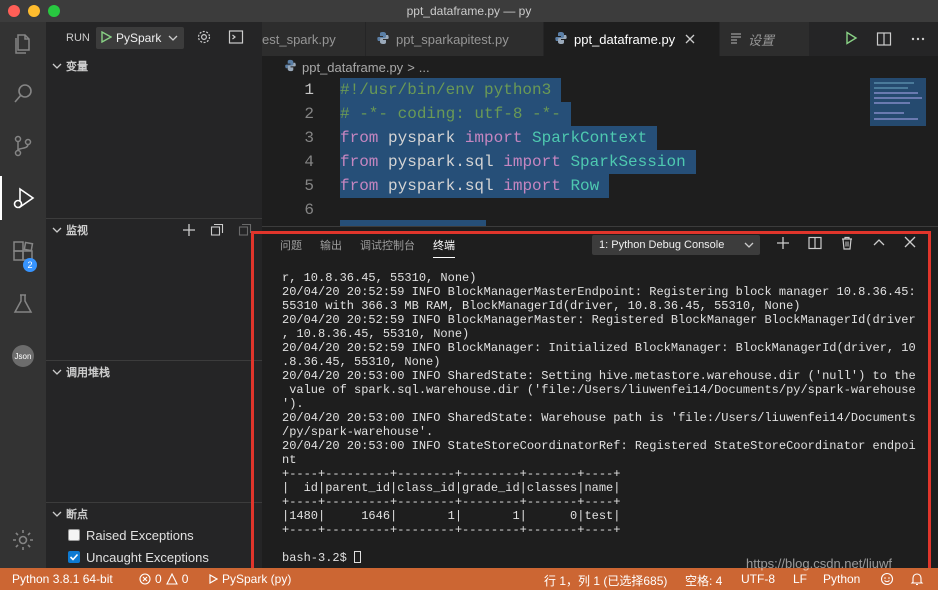 This screenshot has height=590, width=938. What do you see at coordinates (236, 38) in the screenshot?
I see `debug-console-icon` at bounding box center [236, 38].